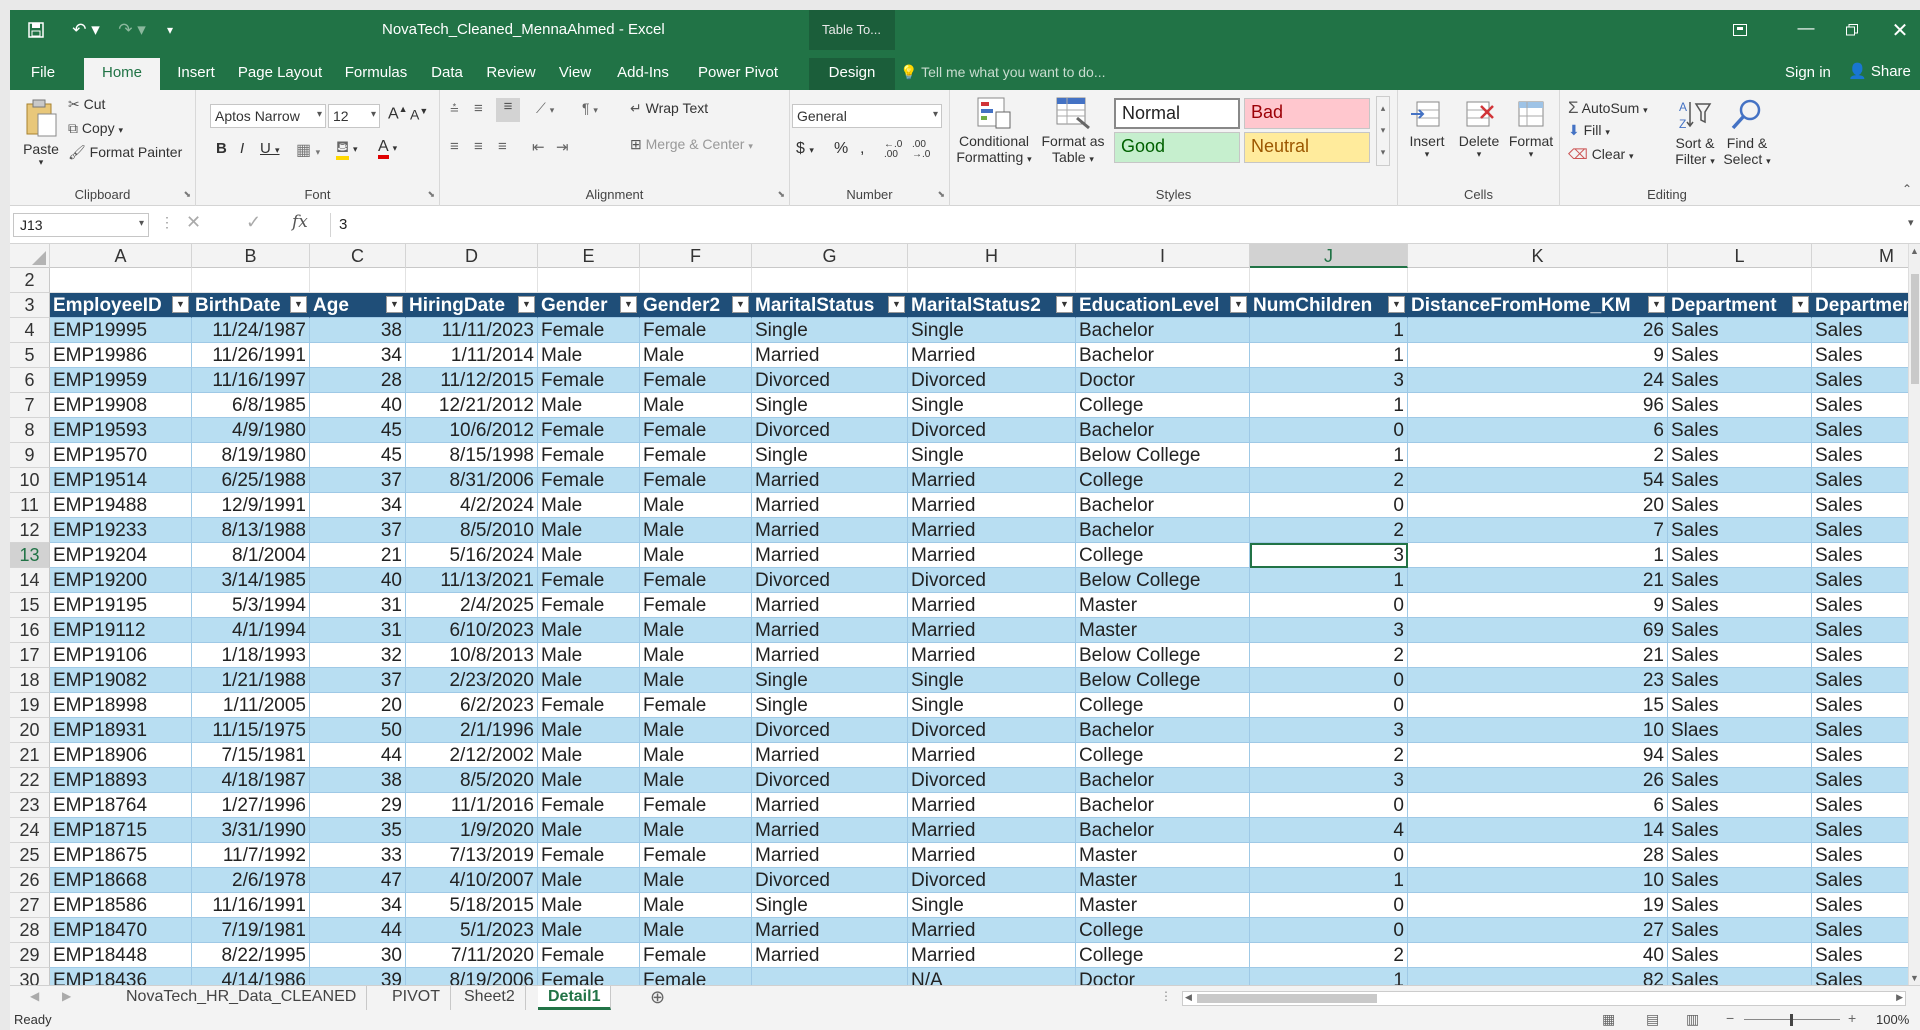  Describe the element at coordinates (472, 530) in the screenshot. I see `table-cell: 8/5/2010` at that location.